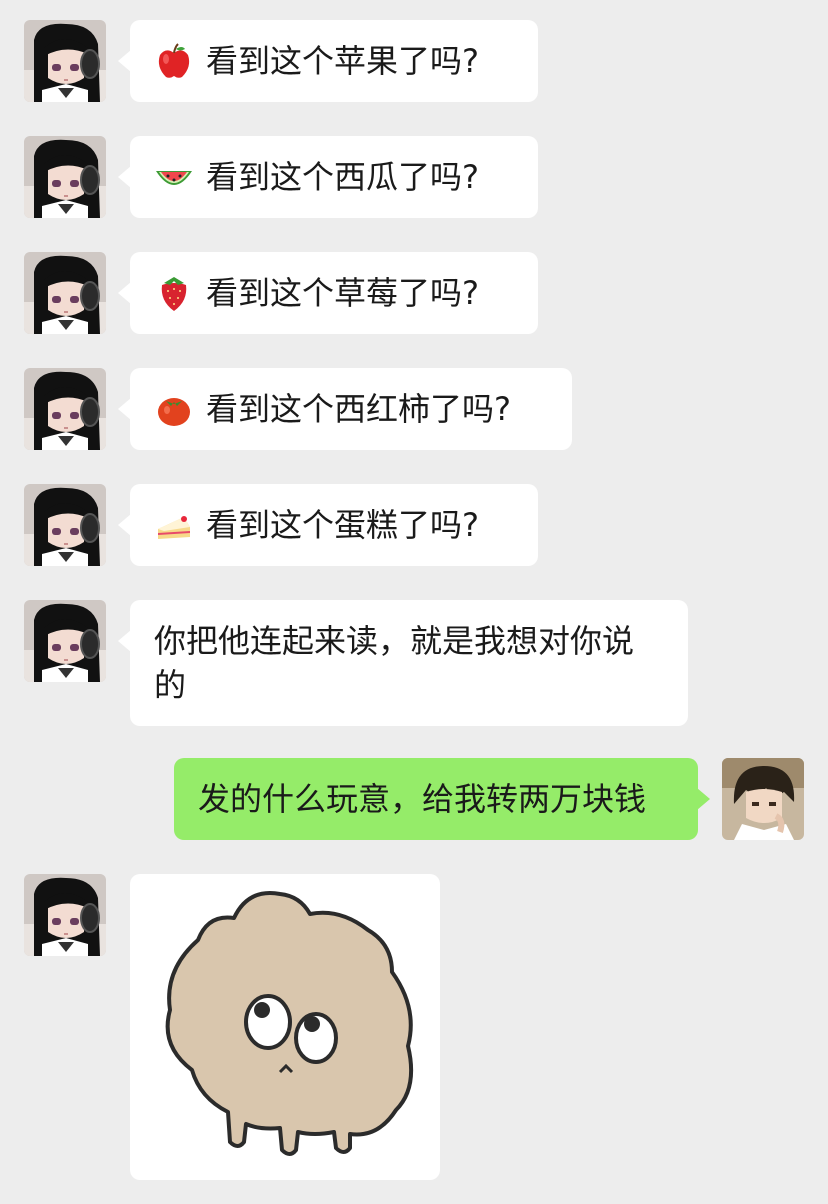  I want to click on message-bubble: 看到这个苹果了吗?, so click(328, 61).